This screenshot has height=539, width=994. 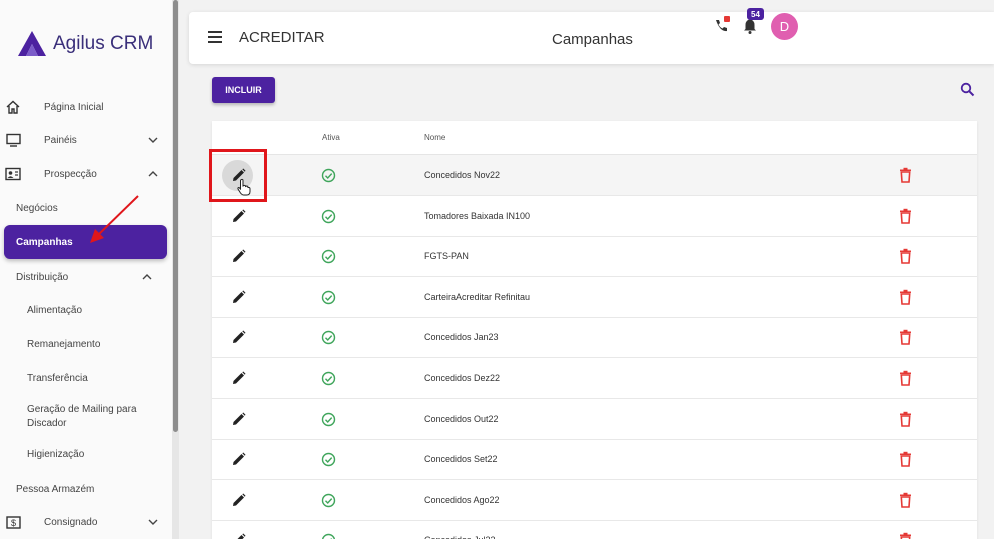 What do you see at coordinates (331, 137) in the screenshot?
I see `column-header-ativa: Ativa` at bounding box center [331, 137].